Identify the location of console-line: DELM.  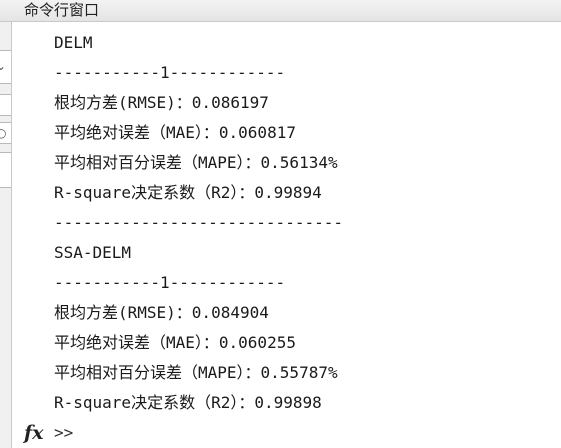
(73, 42).